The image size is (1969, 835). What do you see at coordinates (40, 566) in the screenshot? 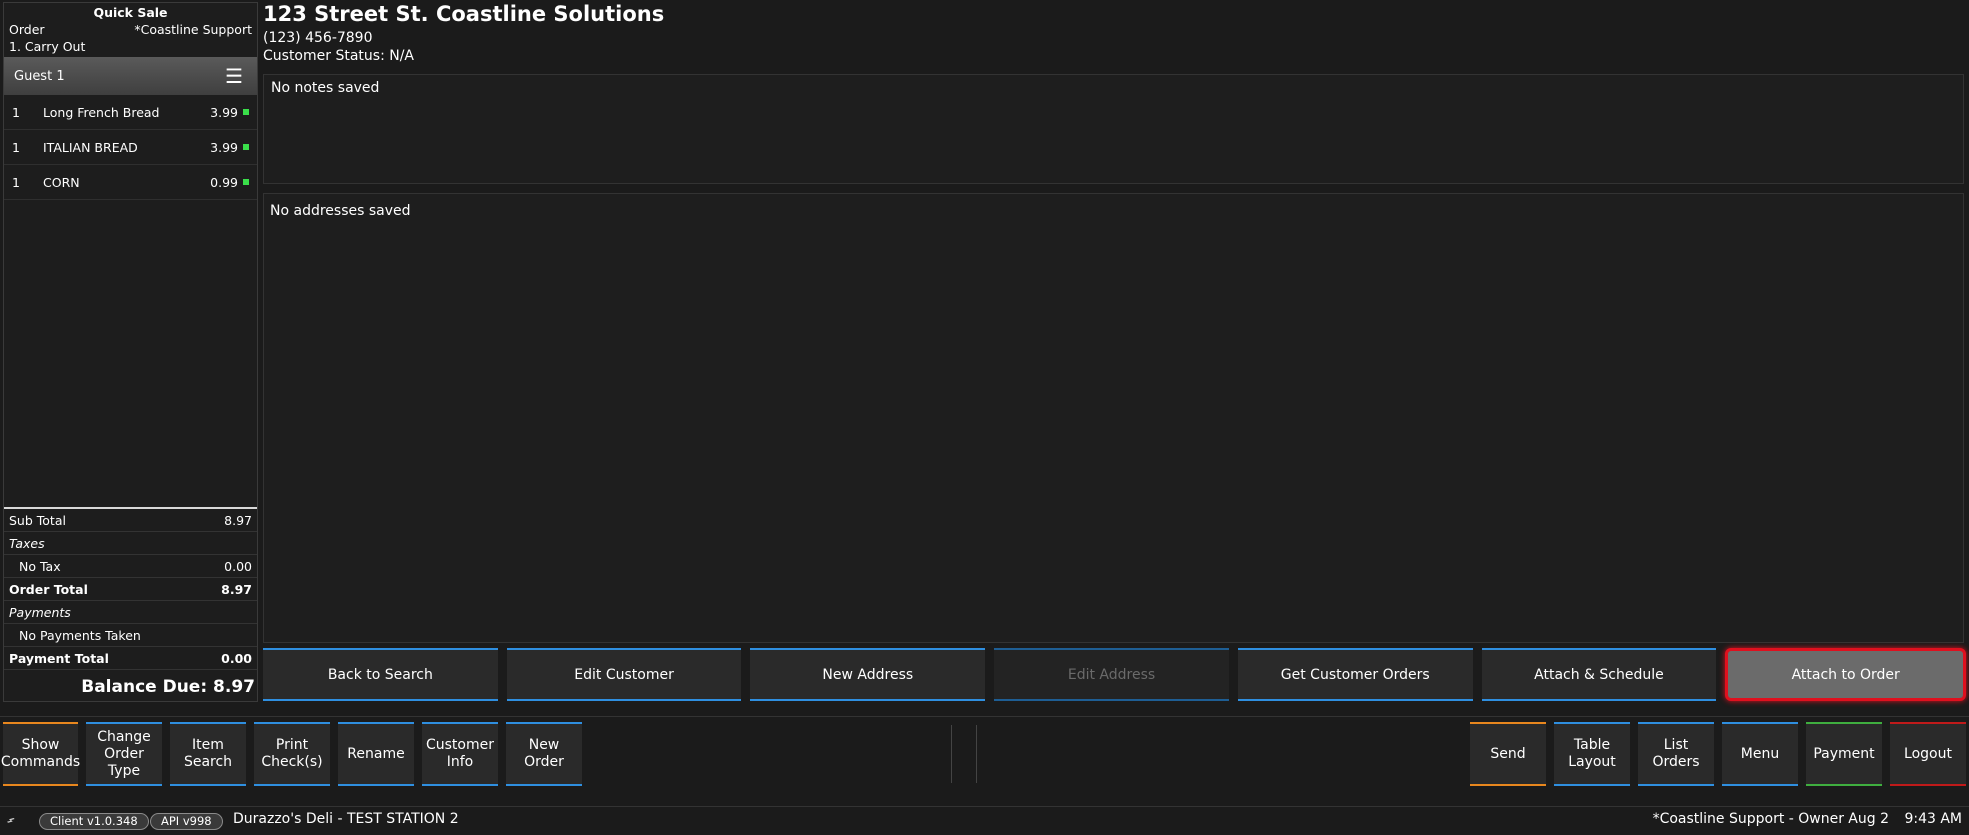
I see `no-tax-label: No Tax` at bounding box center [40, 566].